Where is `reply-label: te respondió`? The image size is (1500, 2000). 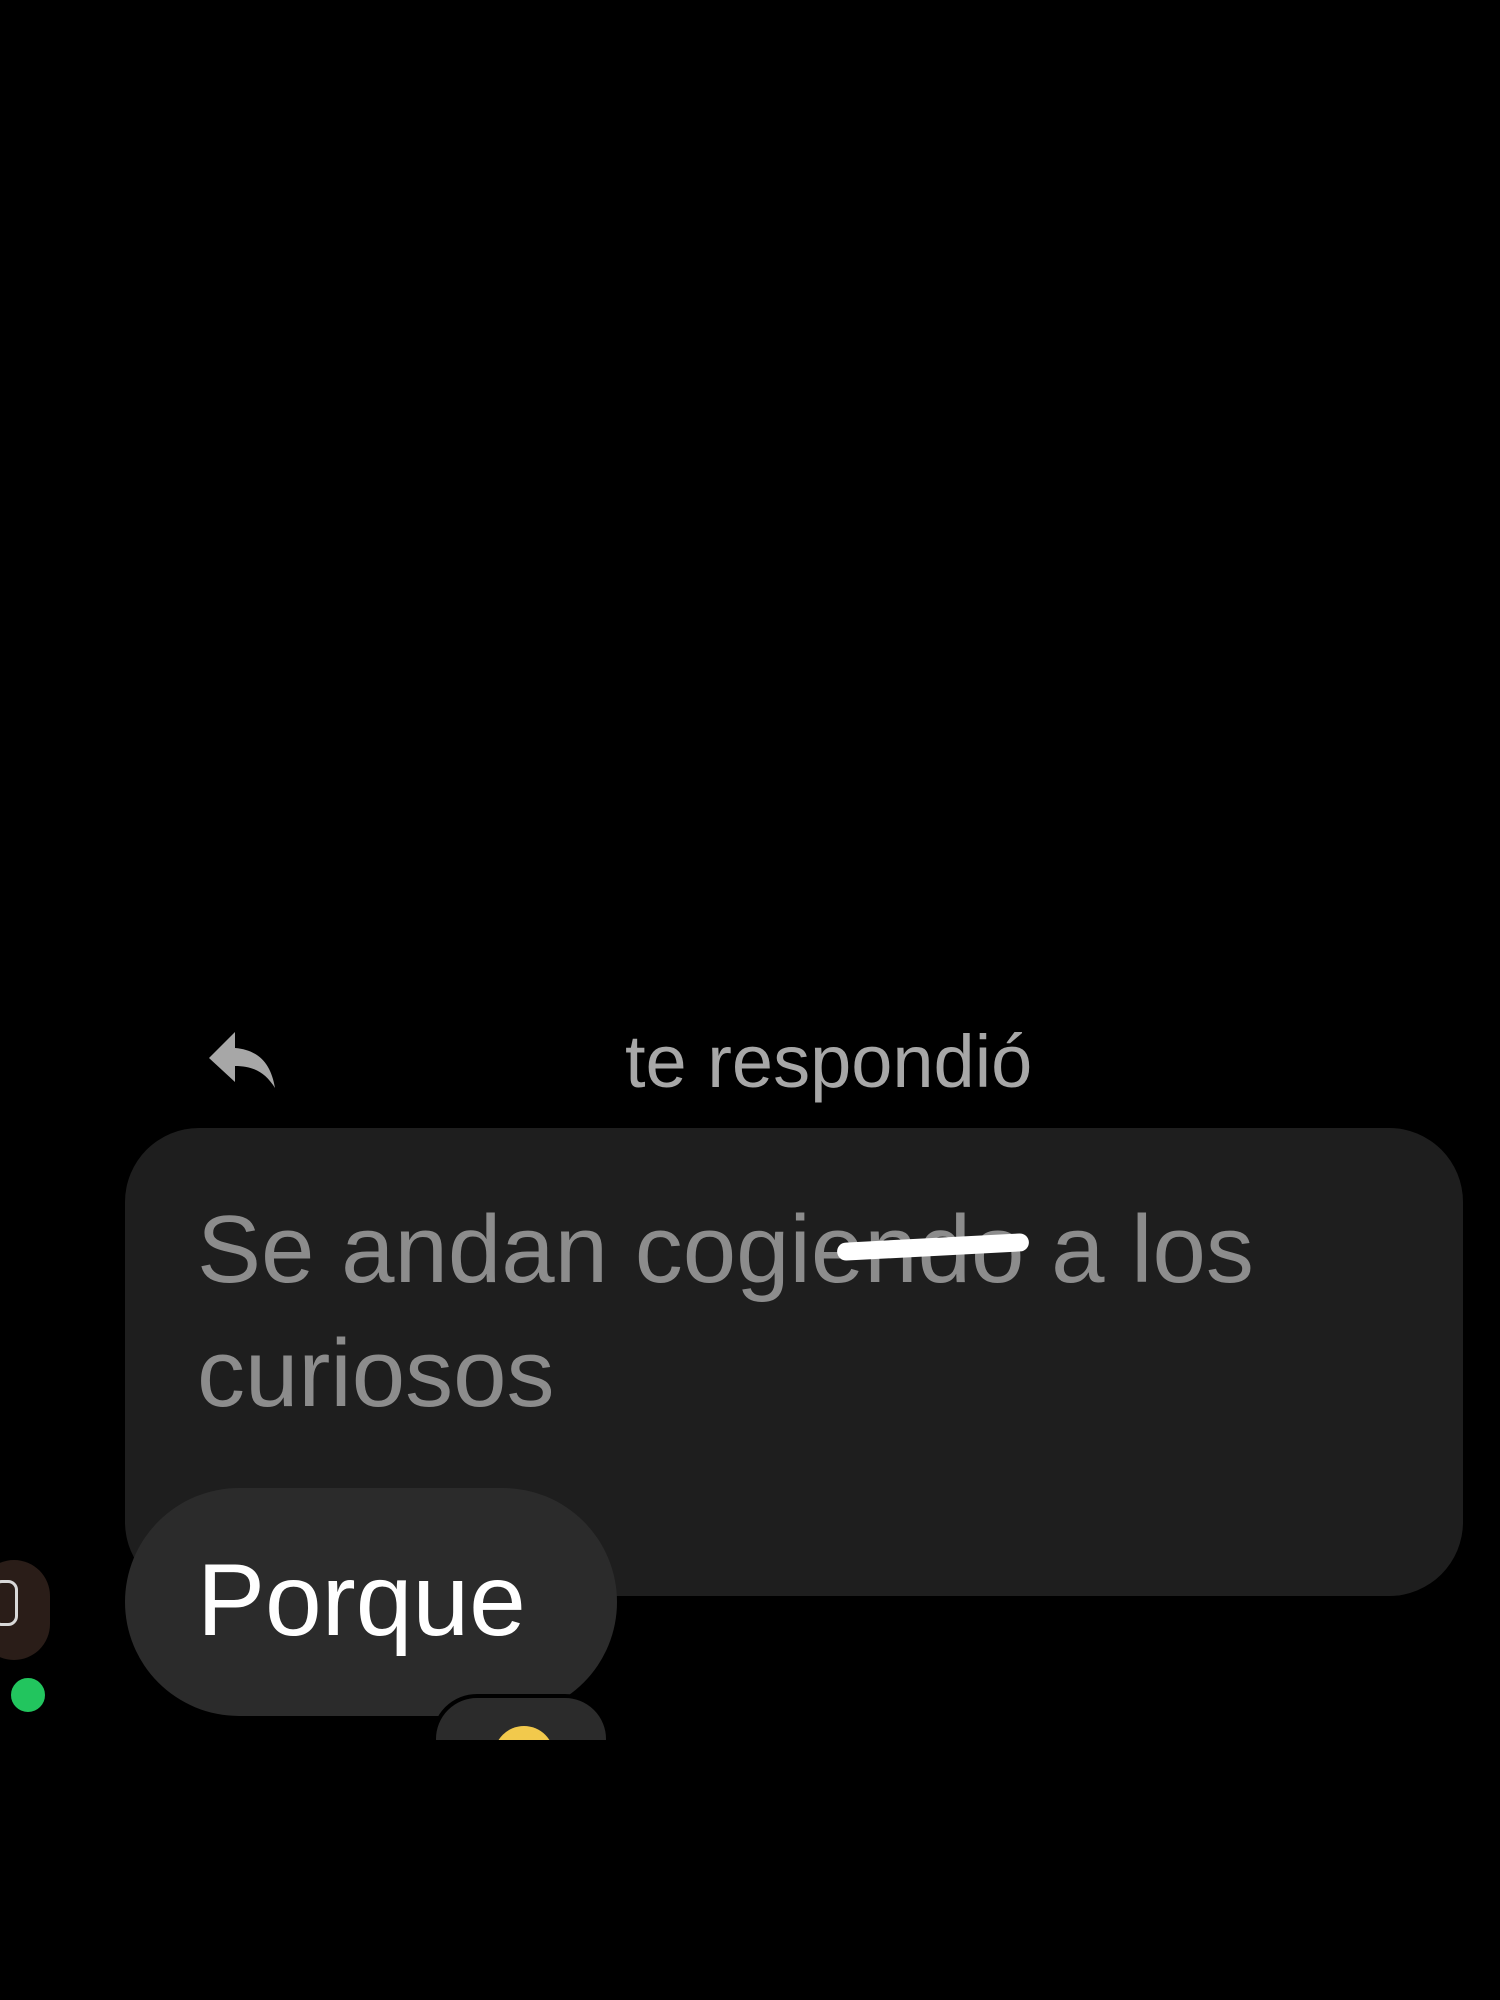 reply-label: te respondió is located at coordinates (829, 1061).